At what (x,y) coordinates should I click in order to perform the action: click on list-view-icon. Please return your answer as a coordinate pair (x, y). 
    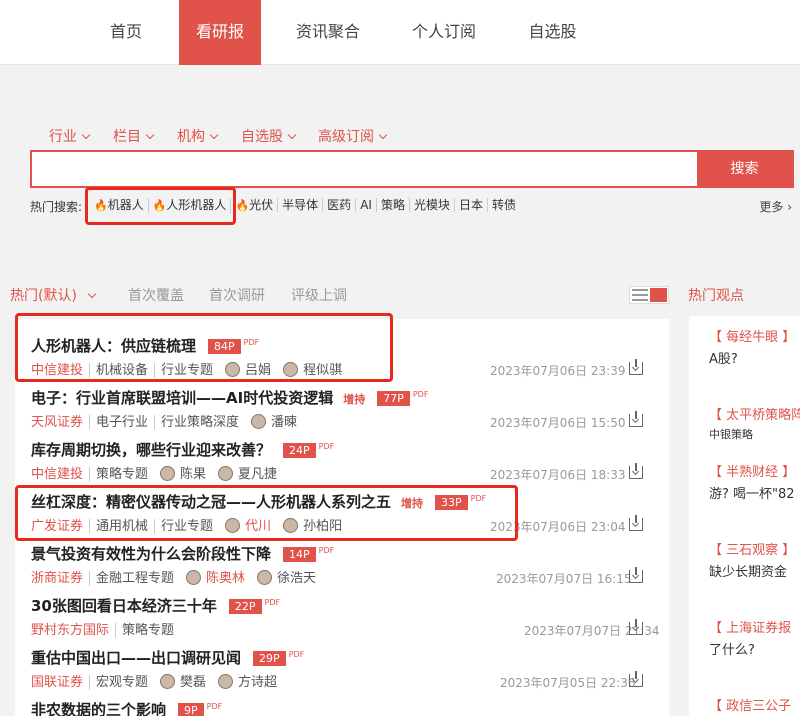
    Looking at the image, I should click on (640, 295).